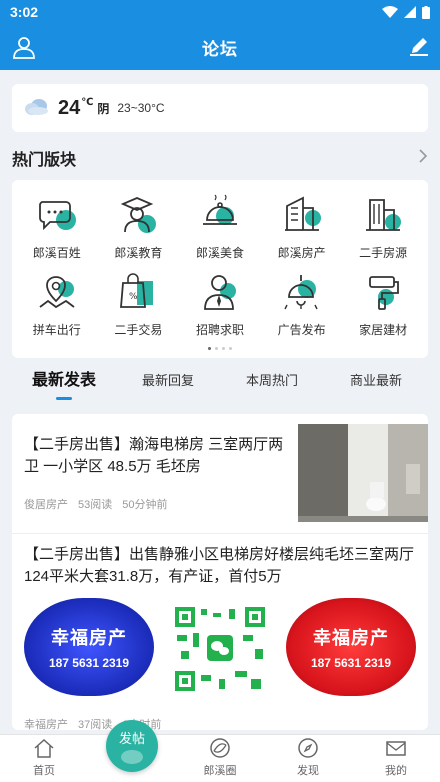 Image resolution: width=440 pixels, height=782 pixels. I want to click on person-tie-icon, so click(220, 292).